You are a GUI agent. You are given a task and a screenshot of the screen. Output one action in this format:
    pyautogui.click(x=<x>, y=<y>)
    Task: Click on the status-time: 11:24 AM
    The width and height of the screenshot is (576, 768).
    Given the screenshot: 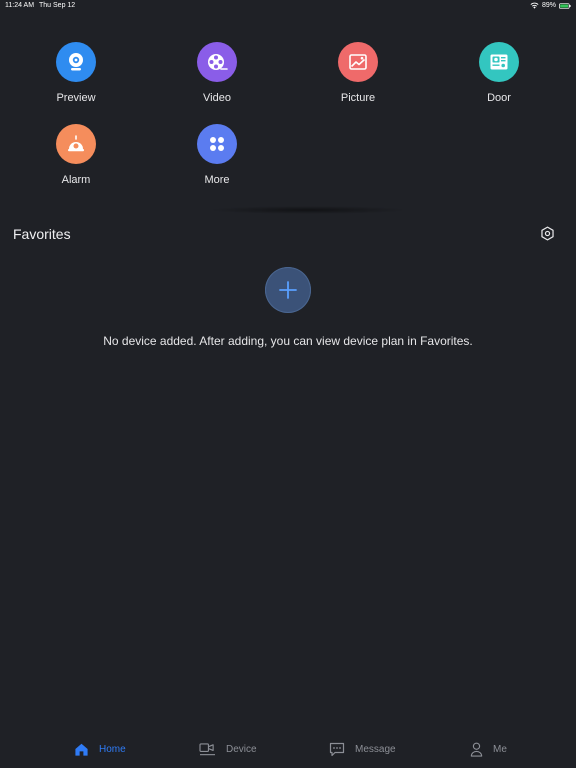 What is the action you would take?
    pyautogui.click(x=20, y=5)
    